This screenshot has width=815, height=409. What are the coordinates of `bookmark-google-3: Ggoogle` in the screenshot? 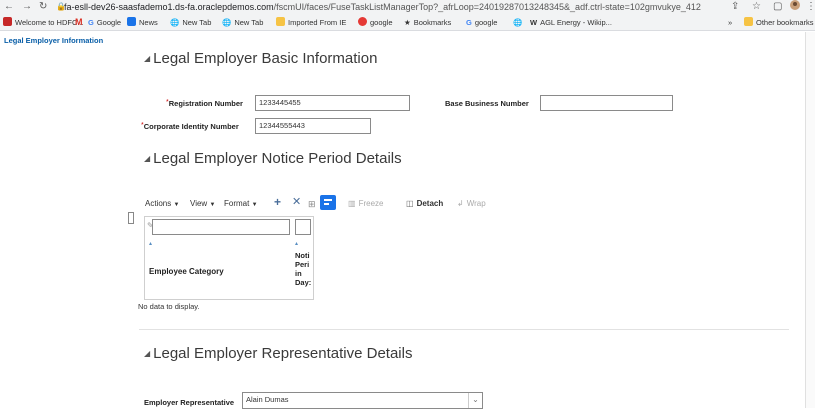 It's located at (481, 22).